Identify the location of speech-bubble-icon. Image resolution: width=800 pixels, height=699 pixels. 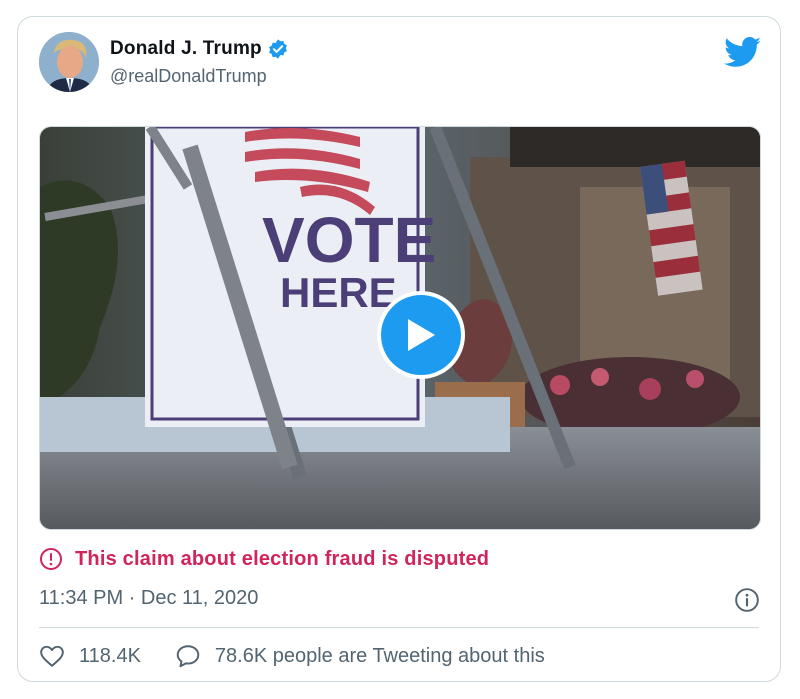
(188, 656).